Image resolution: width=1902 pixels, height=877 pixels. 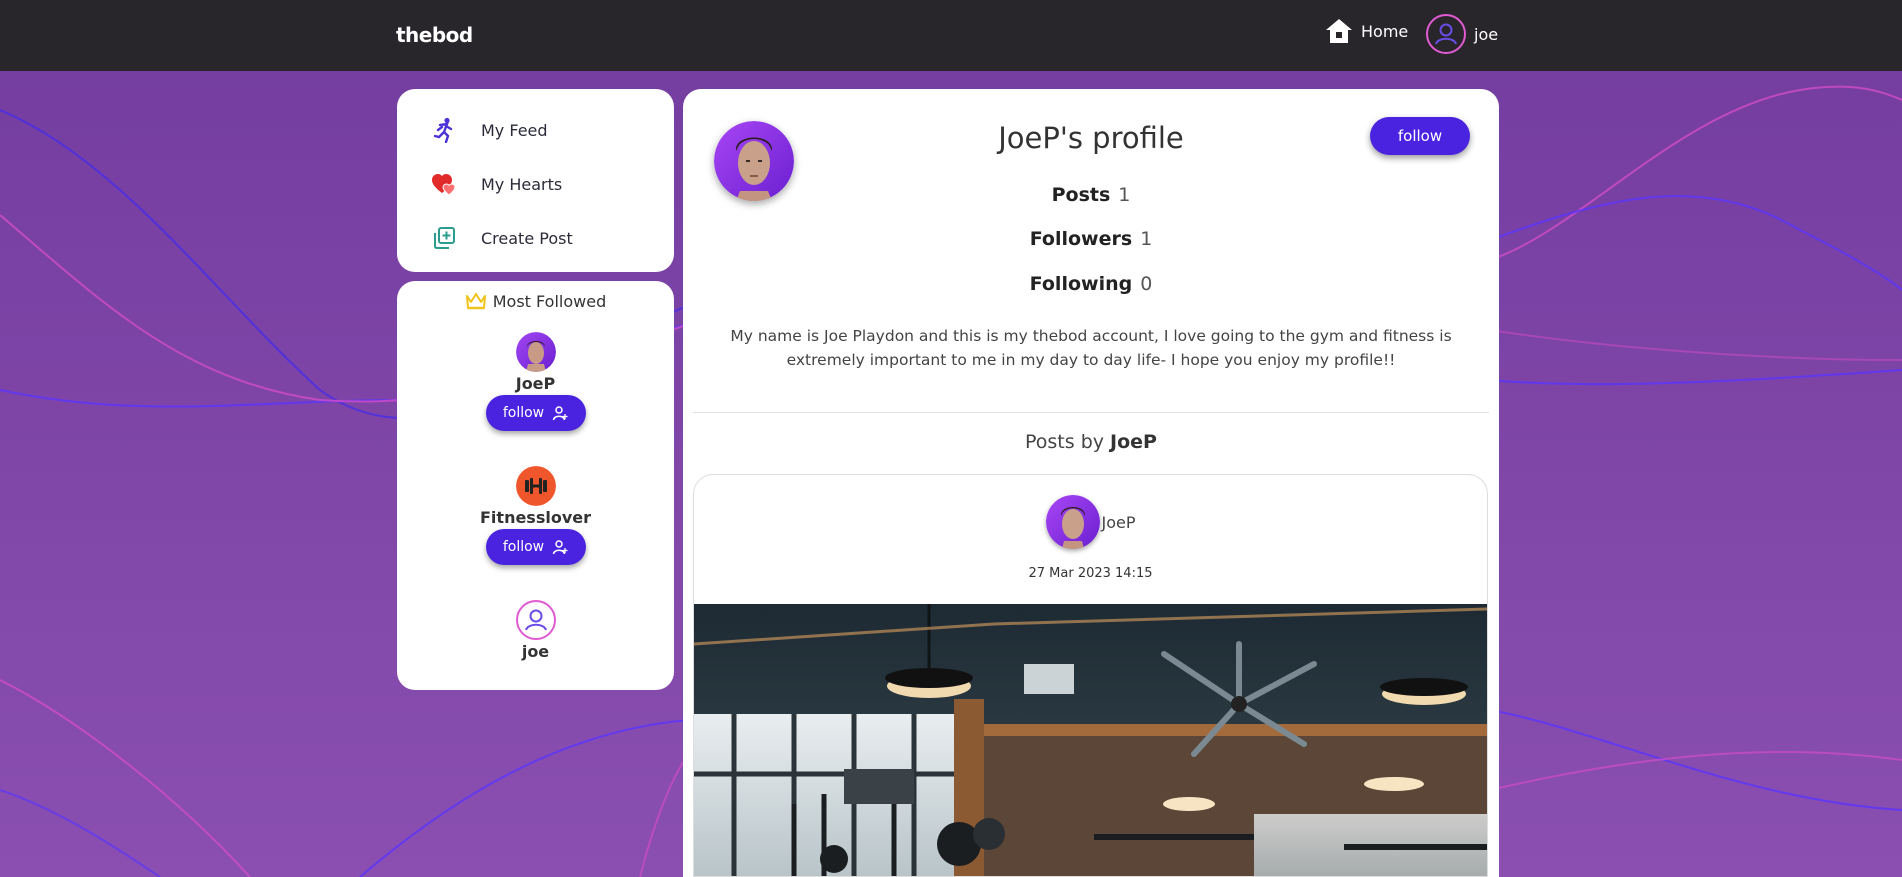 What do you see at coordinates (1133, 442) in the screenshot?
I see `posts-by-user: JoeP` at bounding box center [1133, 442].